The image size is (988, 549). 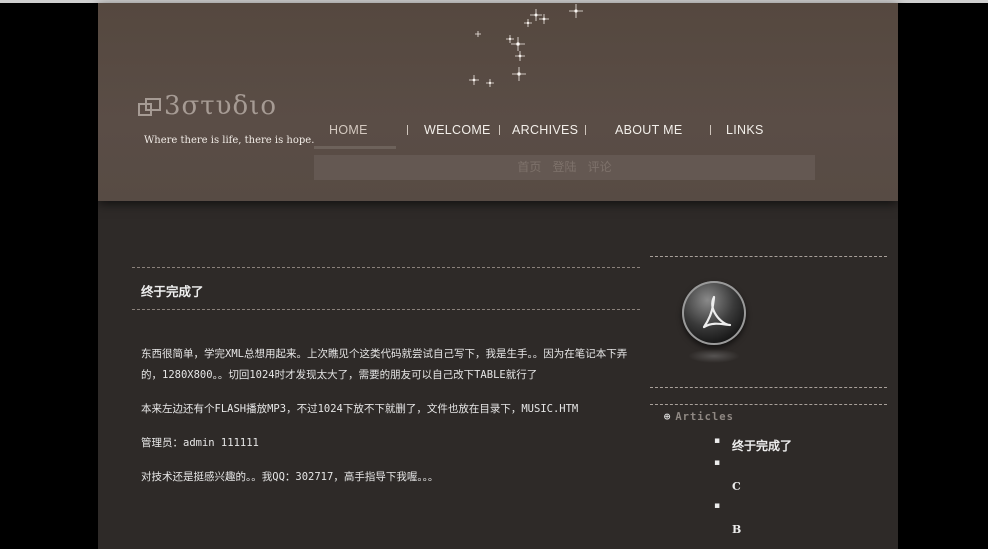 What do you see at coordinates (529, 167) in the screenshot?
I see `subnav-link-home: 首页` at bounding box center [529, 167].